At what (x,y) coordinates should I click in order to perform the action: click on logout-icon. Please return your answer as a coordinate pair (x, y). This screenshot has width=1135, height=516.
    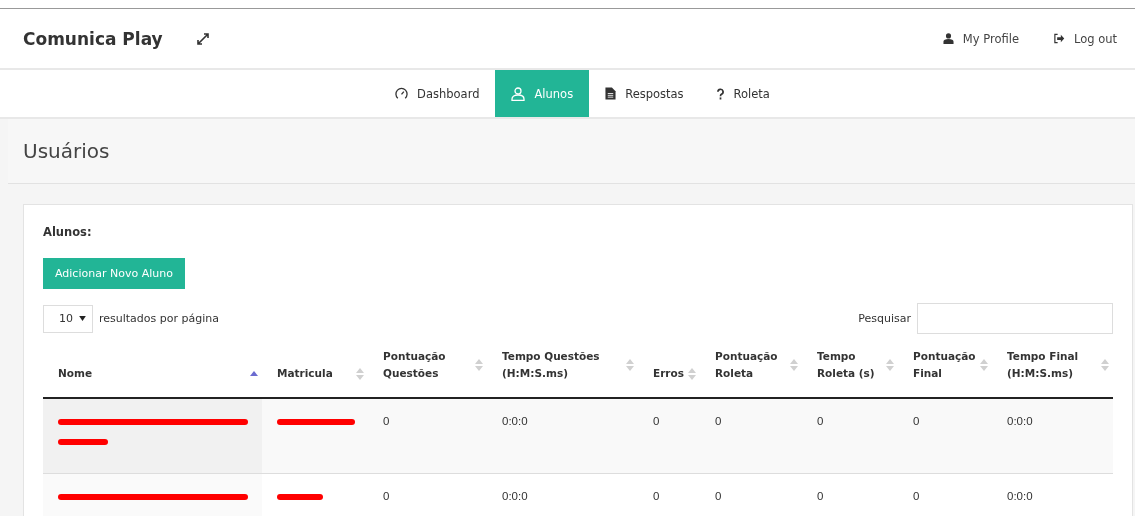
    Looking at the image, I should click on (1058, 38).